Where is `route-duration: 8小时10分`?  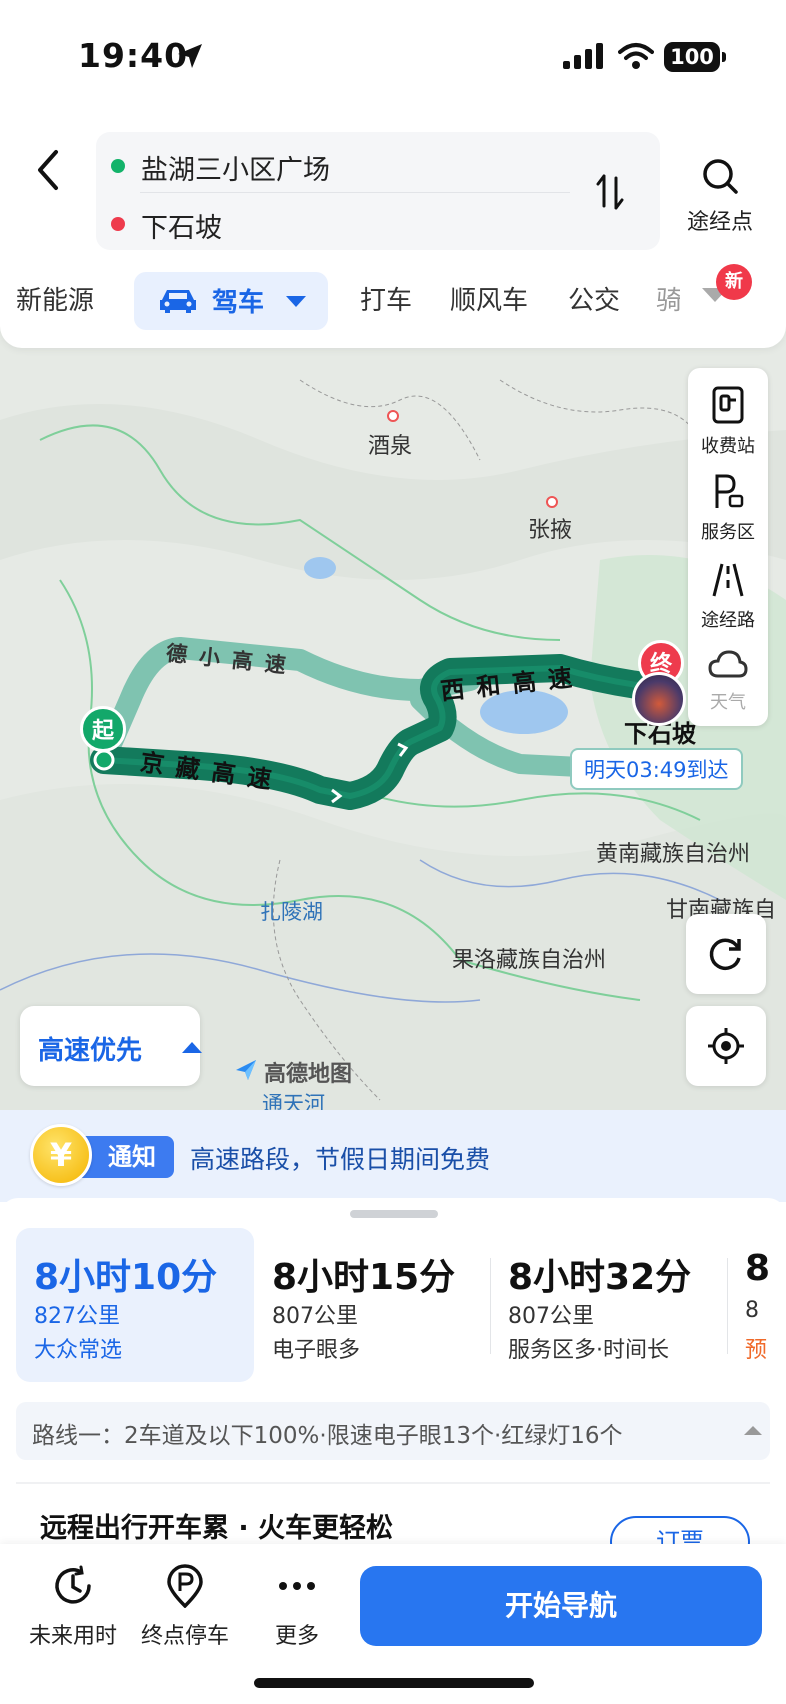
route-duration: 8小时10分 is located at coordinates (126, 1277).